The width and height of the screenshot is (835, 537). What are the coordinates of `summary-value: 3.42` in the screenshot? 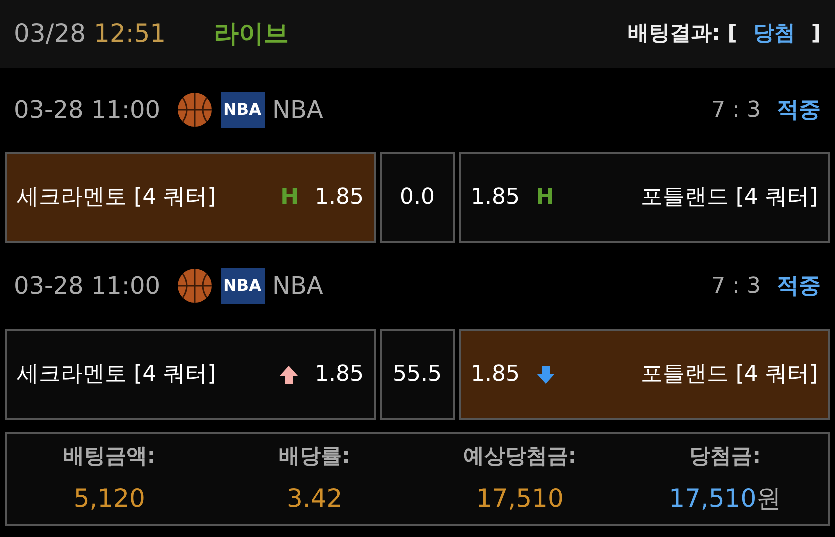 It's located at (315, 498).